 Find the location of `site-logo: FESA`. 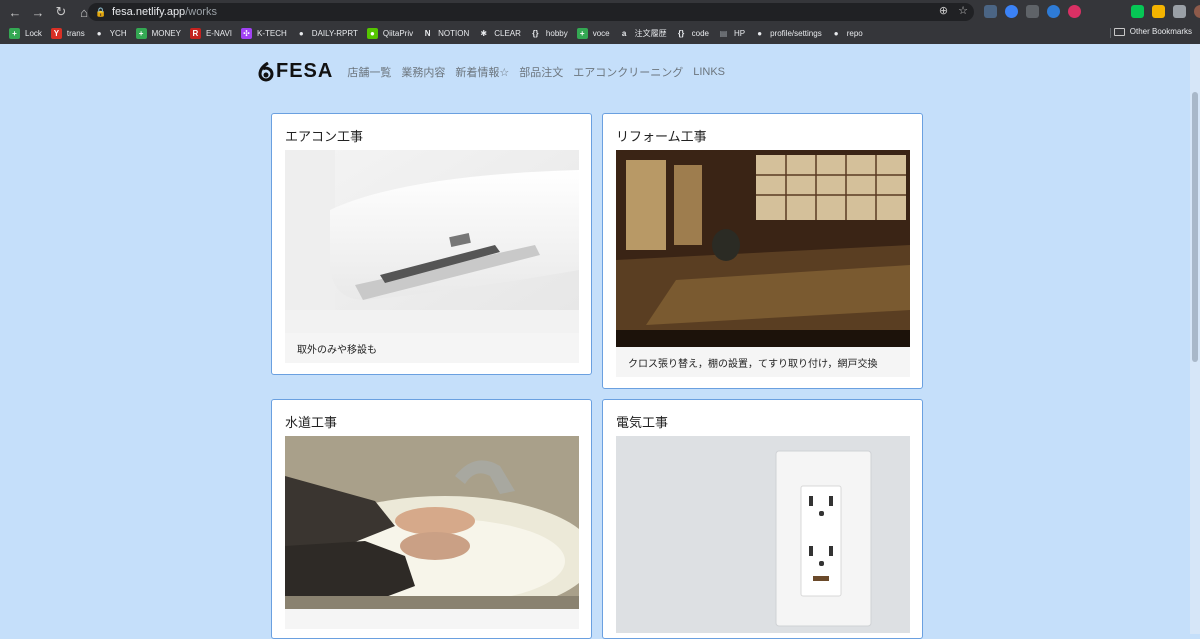

site-logo: FESA is located at coordinates (295, 71).